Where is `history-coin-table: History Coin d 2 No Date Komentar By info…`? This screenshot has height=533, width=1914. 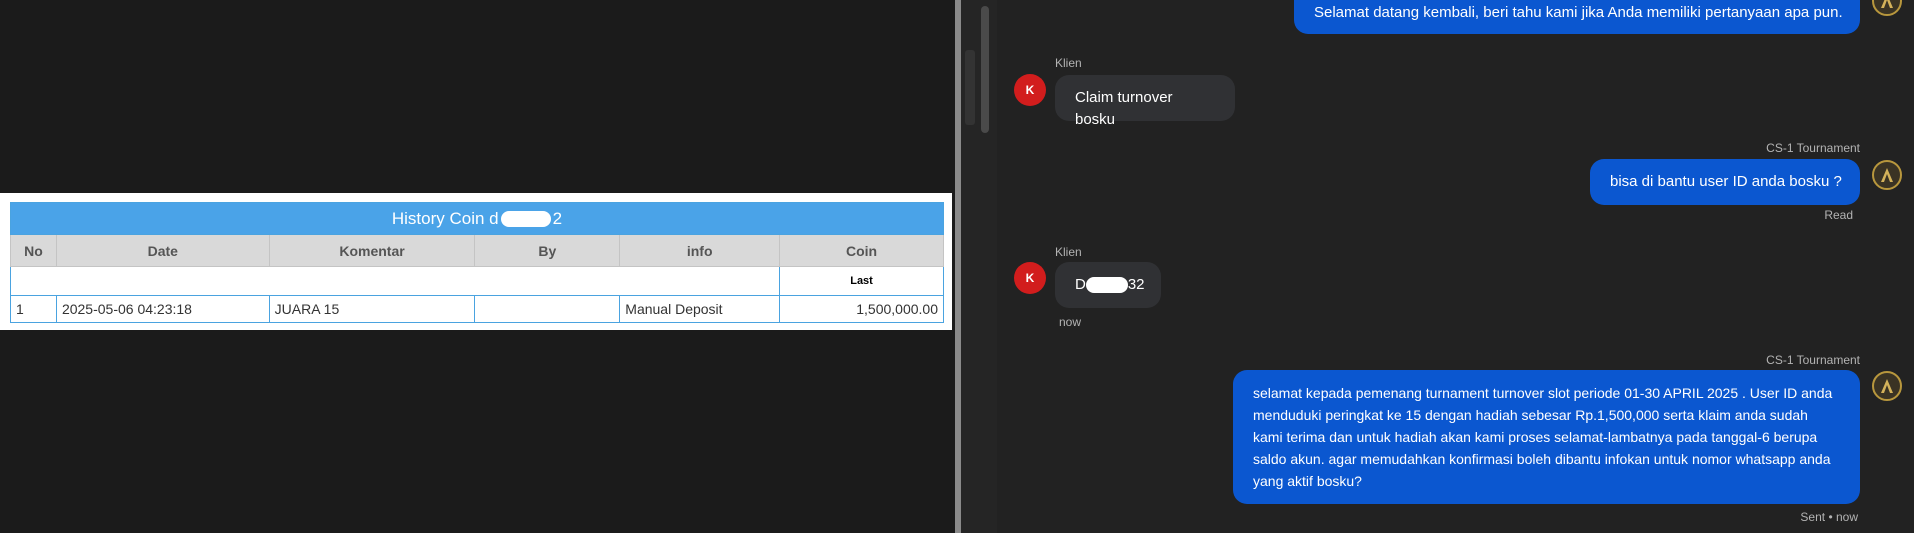 history-coin-table: History Coin d 2 No Date Komentar By info… is located at coordinates (476, 262).